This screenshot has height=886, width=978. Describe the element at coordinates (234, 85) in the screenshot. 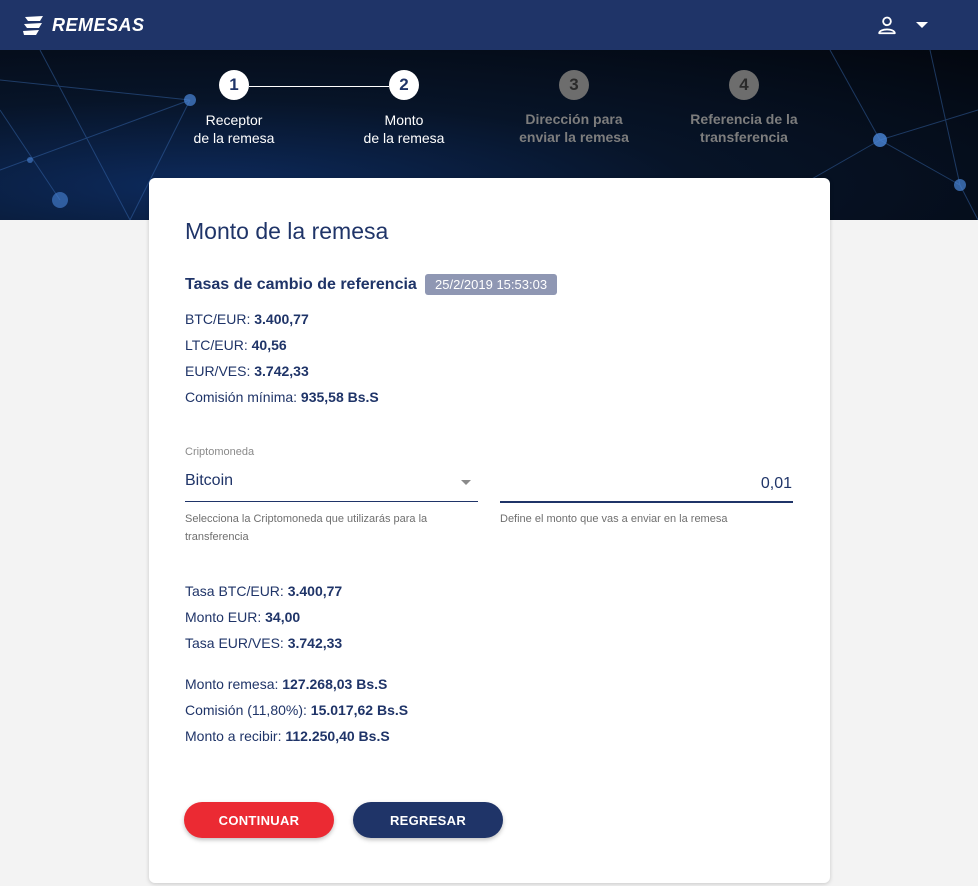

I see `step-number: 1` at that location.